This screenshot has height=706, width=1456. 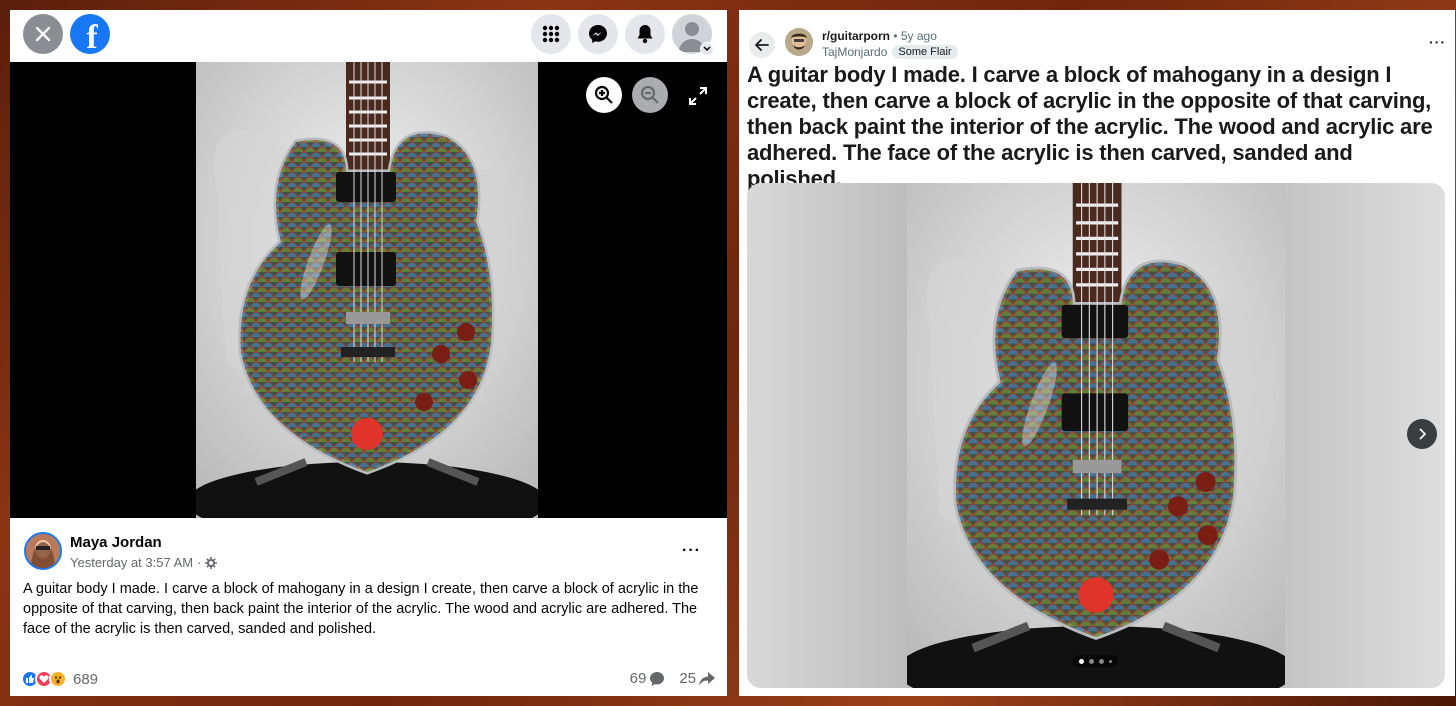 I want to click on reactions-count: 689, so click(x=85, y=679).